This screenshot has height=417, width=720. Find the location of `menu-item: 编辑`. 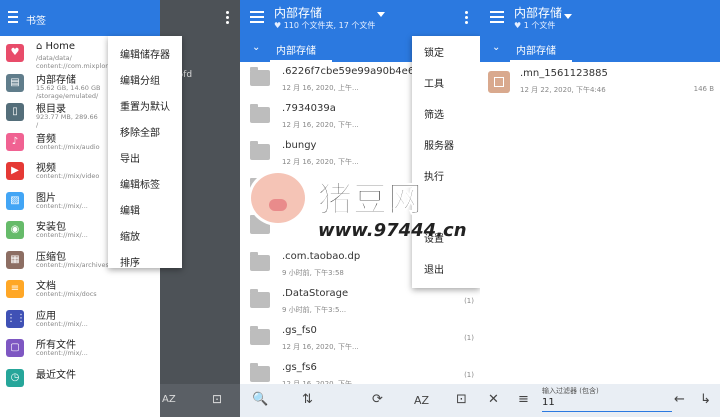

menu-item: 编辑 is located at coordinates (130, 209).